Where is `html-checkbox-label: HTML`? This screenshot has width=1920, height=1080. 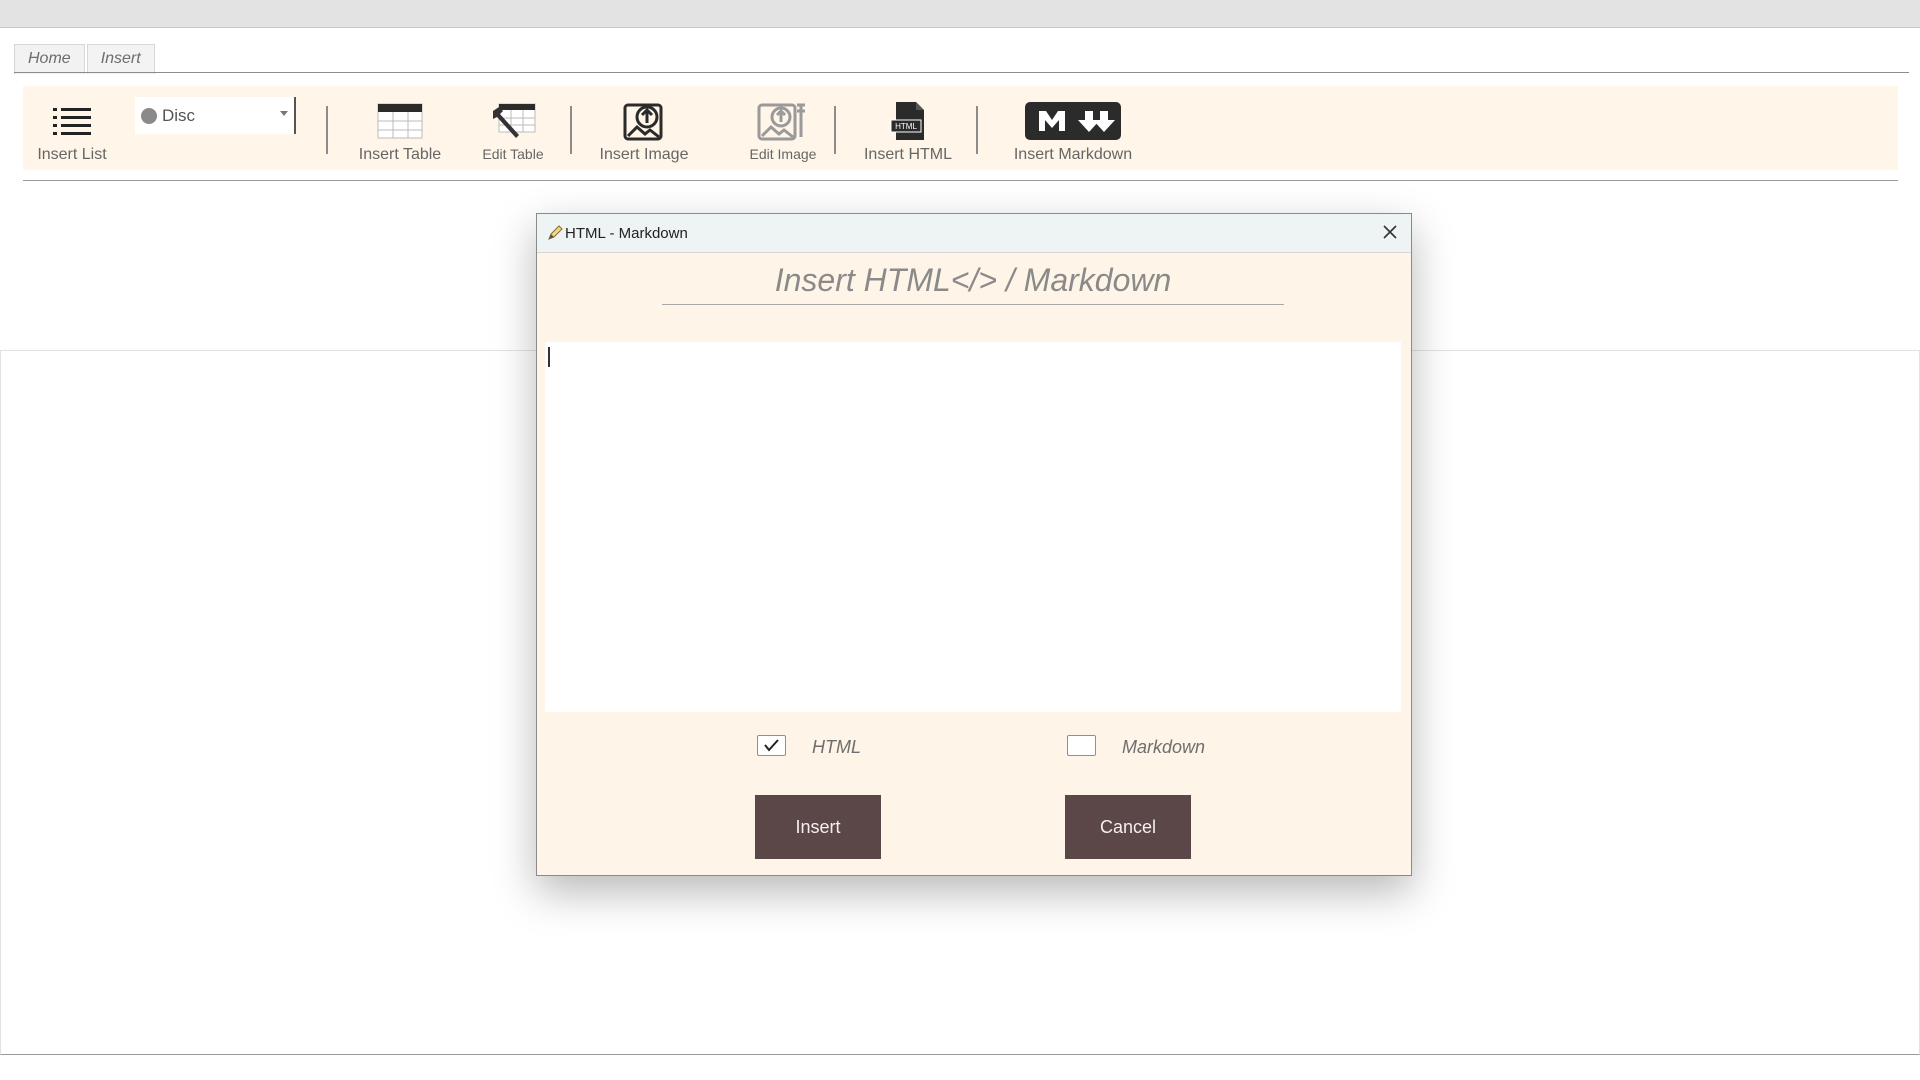
html-checkbox-label: HTML is located at coordinates (836, 747).